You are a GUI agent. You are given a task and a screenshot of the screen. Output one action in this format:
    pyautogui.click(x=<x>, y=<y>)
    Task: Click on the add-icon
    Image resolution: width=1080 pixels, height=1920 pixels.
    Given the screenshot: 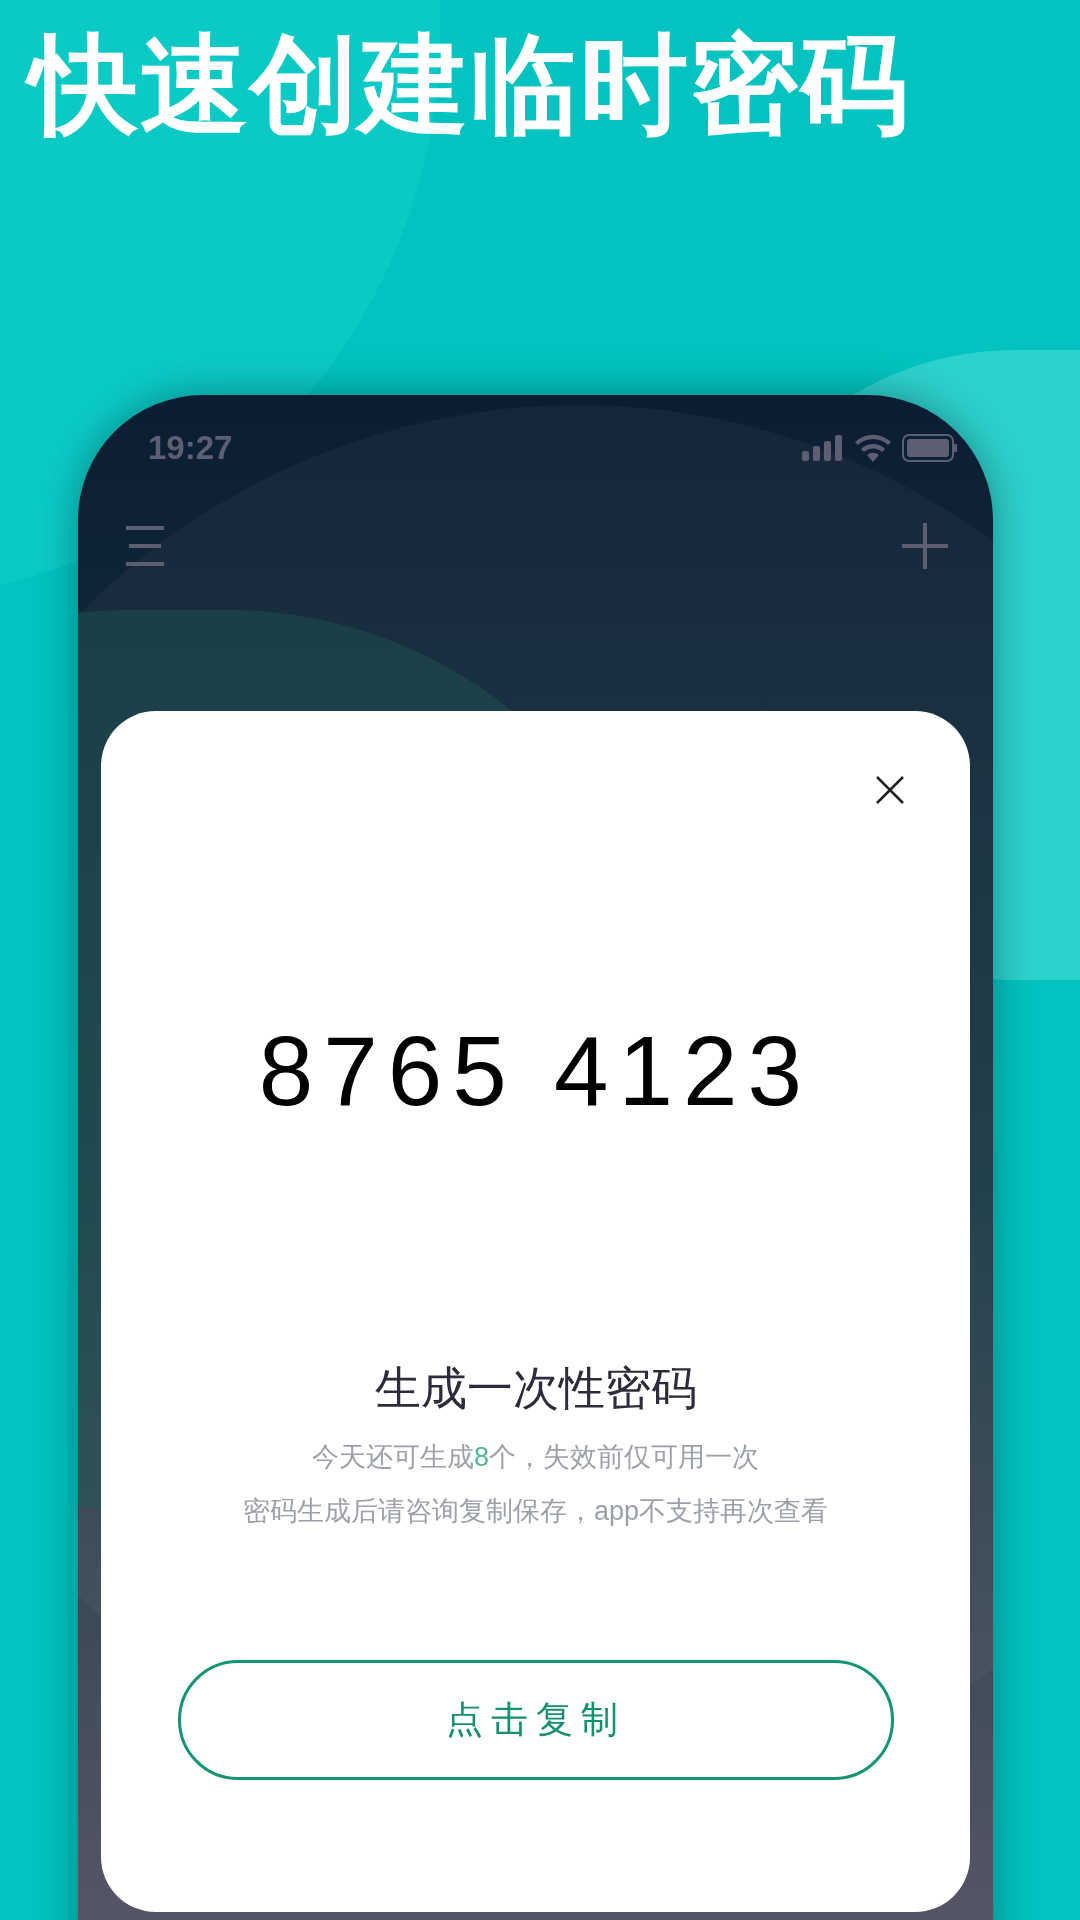 What is the action you would take?
    pyautogui.click(x=925, y=546)
    